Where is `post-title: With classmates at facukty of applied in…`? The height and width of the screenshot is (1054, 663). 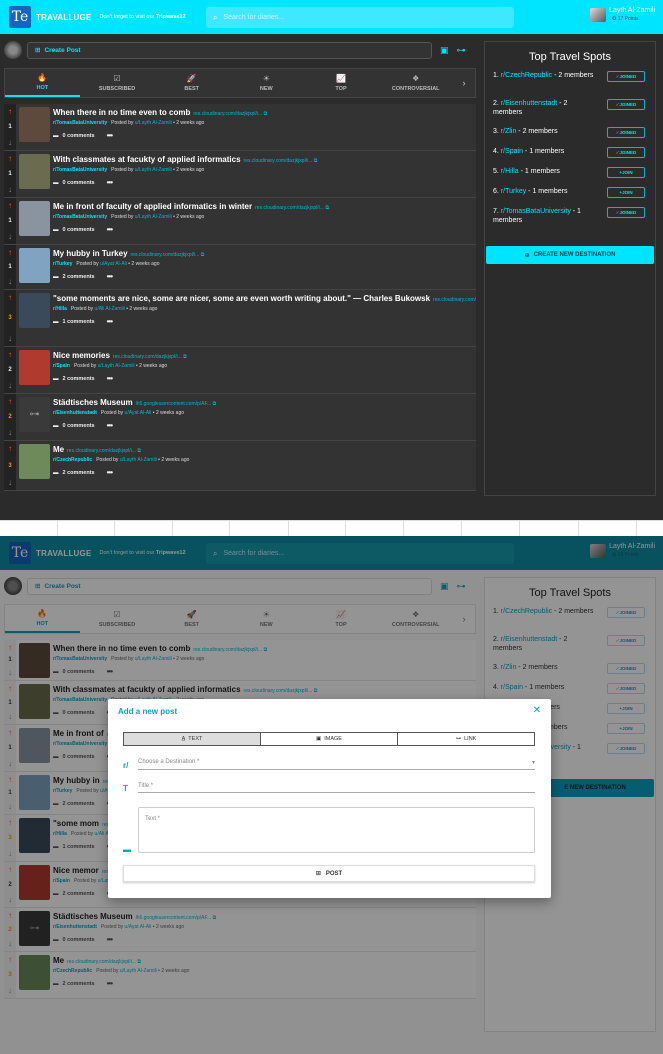
post-title: With classmates at facukty of applied in… is located at coordinates (264, 159).